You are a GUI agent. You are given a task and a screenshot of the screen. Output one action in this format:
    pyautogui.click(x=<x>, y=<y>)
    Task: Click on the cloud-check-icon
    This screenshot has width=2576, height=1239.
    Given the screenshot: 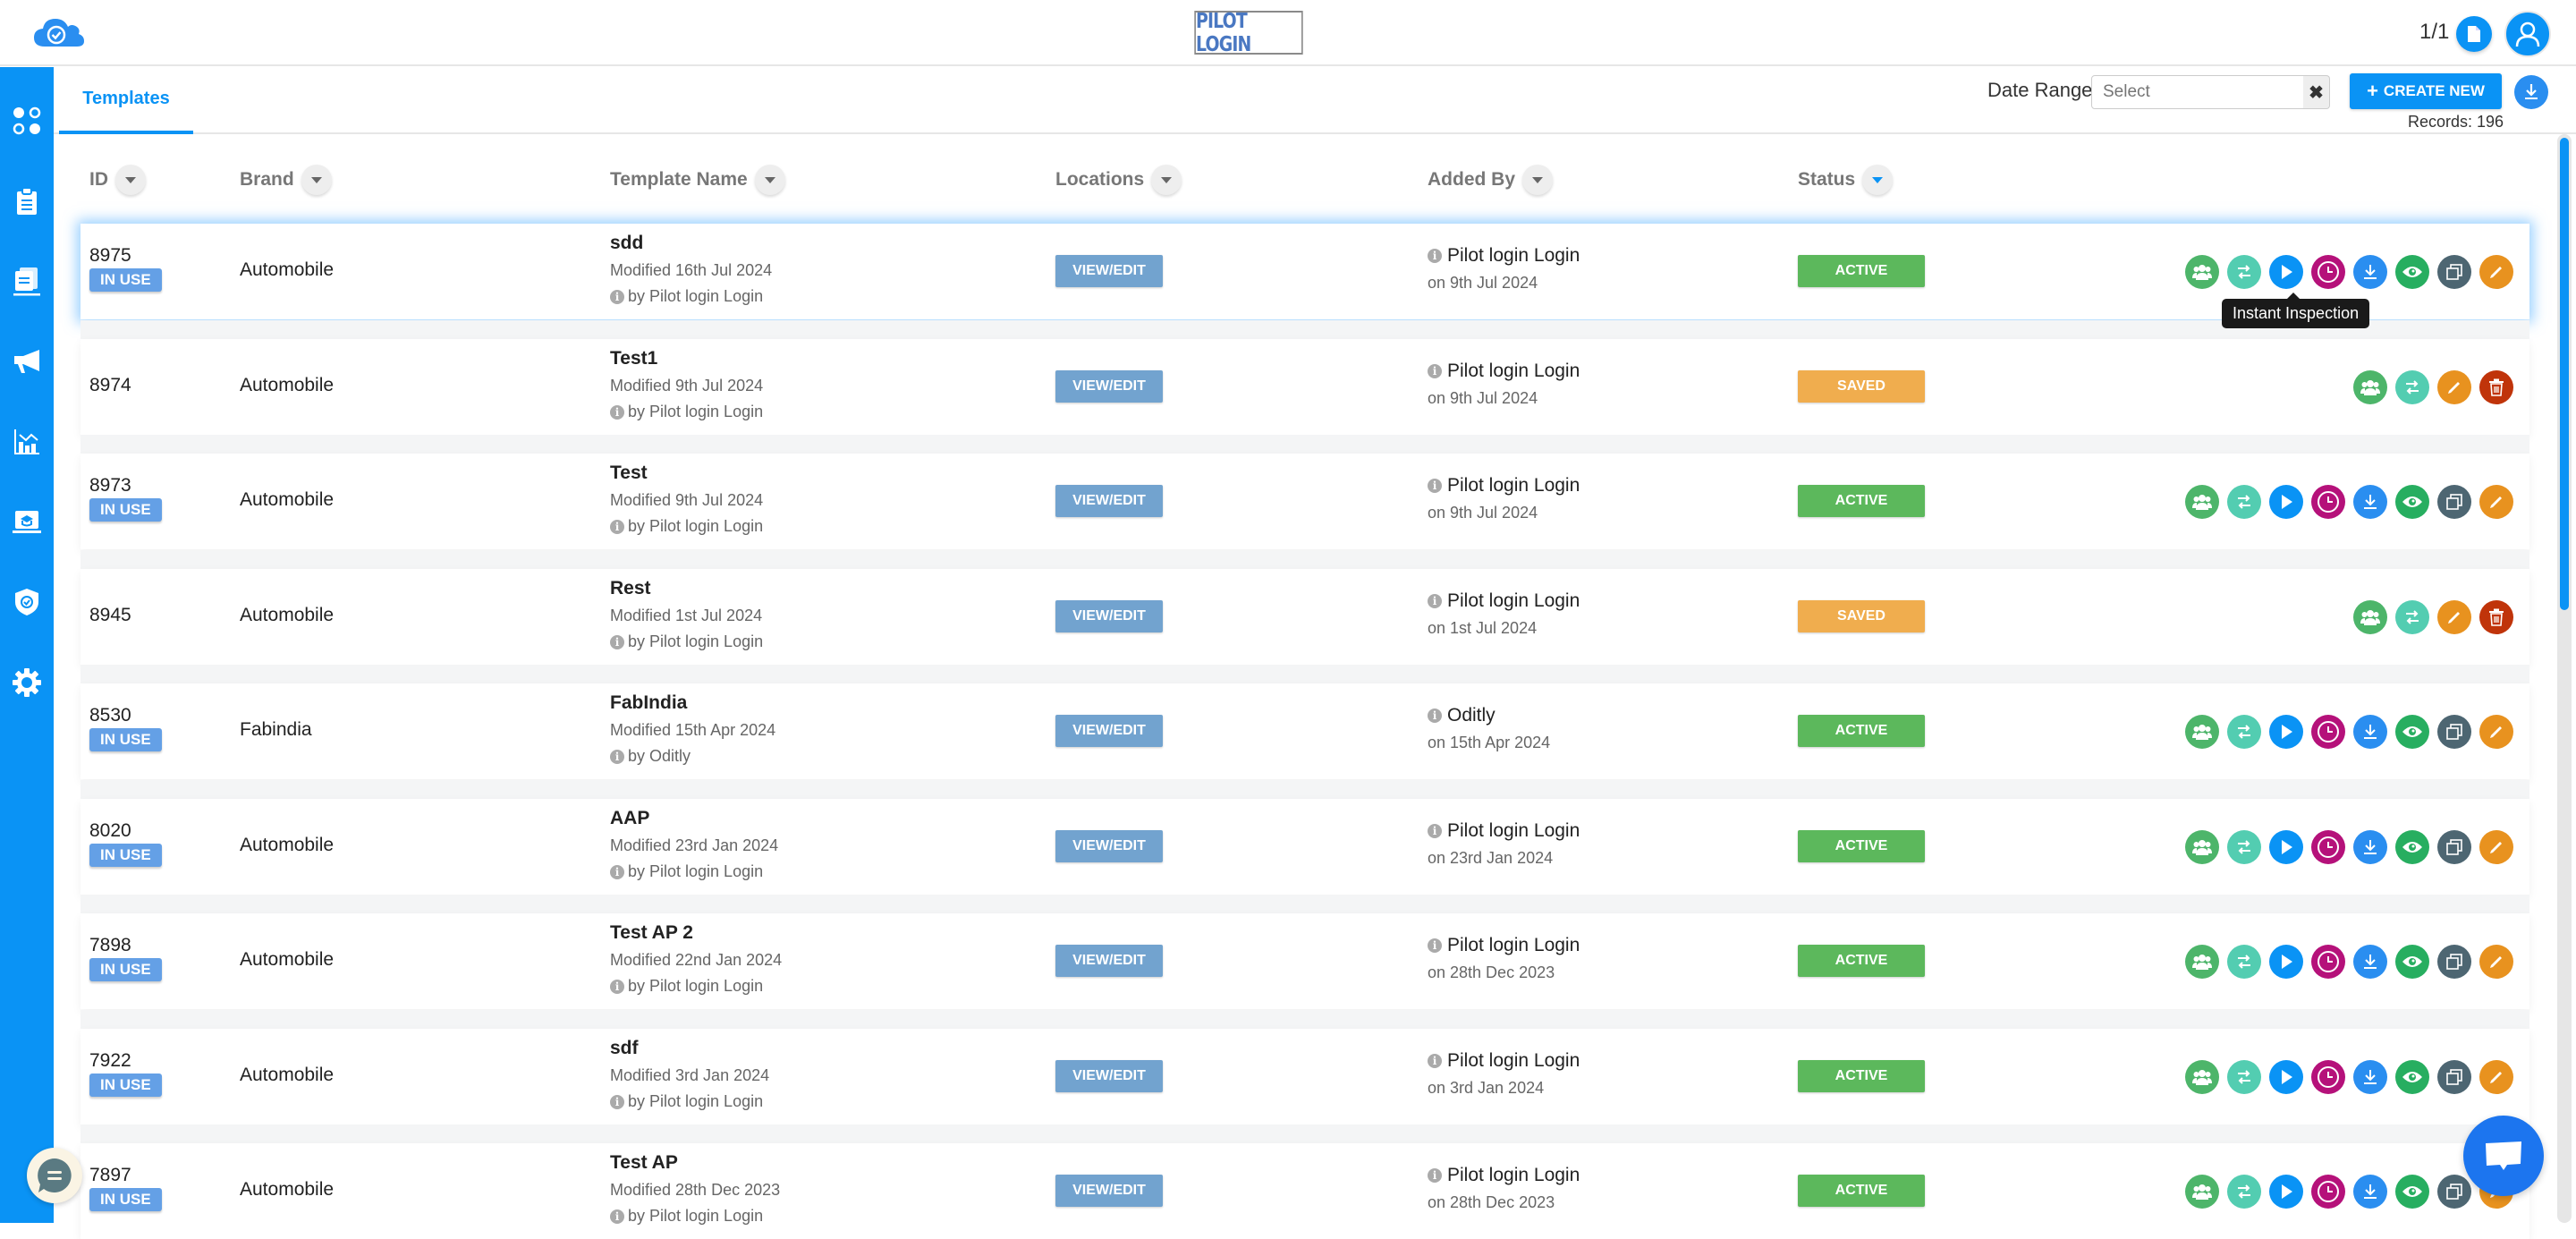 What is the action you would take?
    pyautogui.click(x=59, y=33)
    